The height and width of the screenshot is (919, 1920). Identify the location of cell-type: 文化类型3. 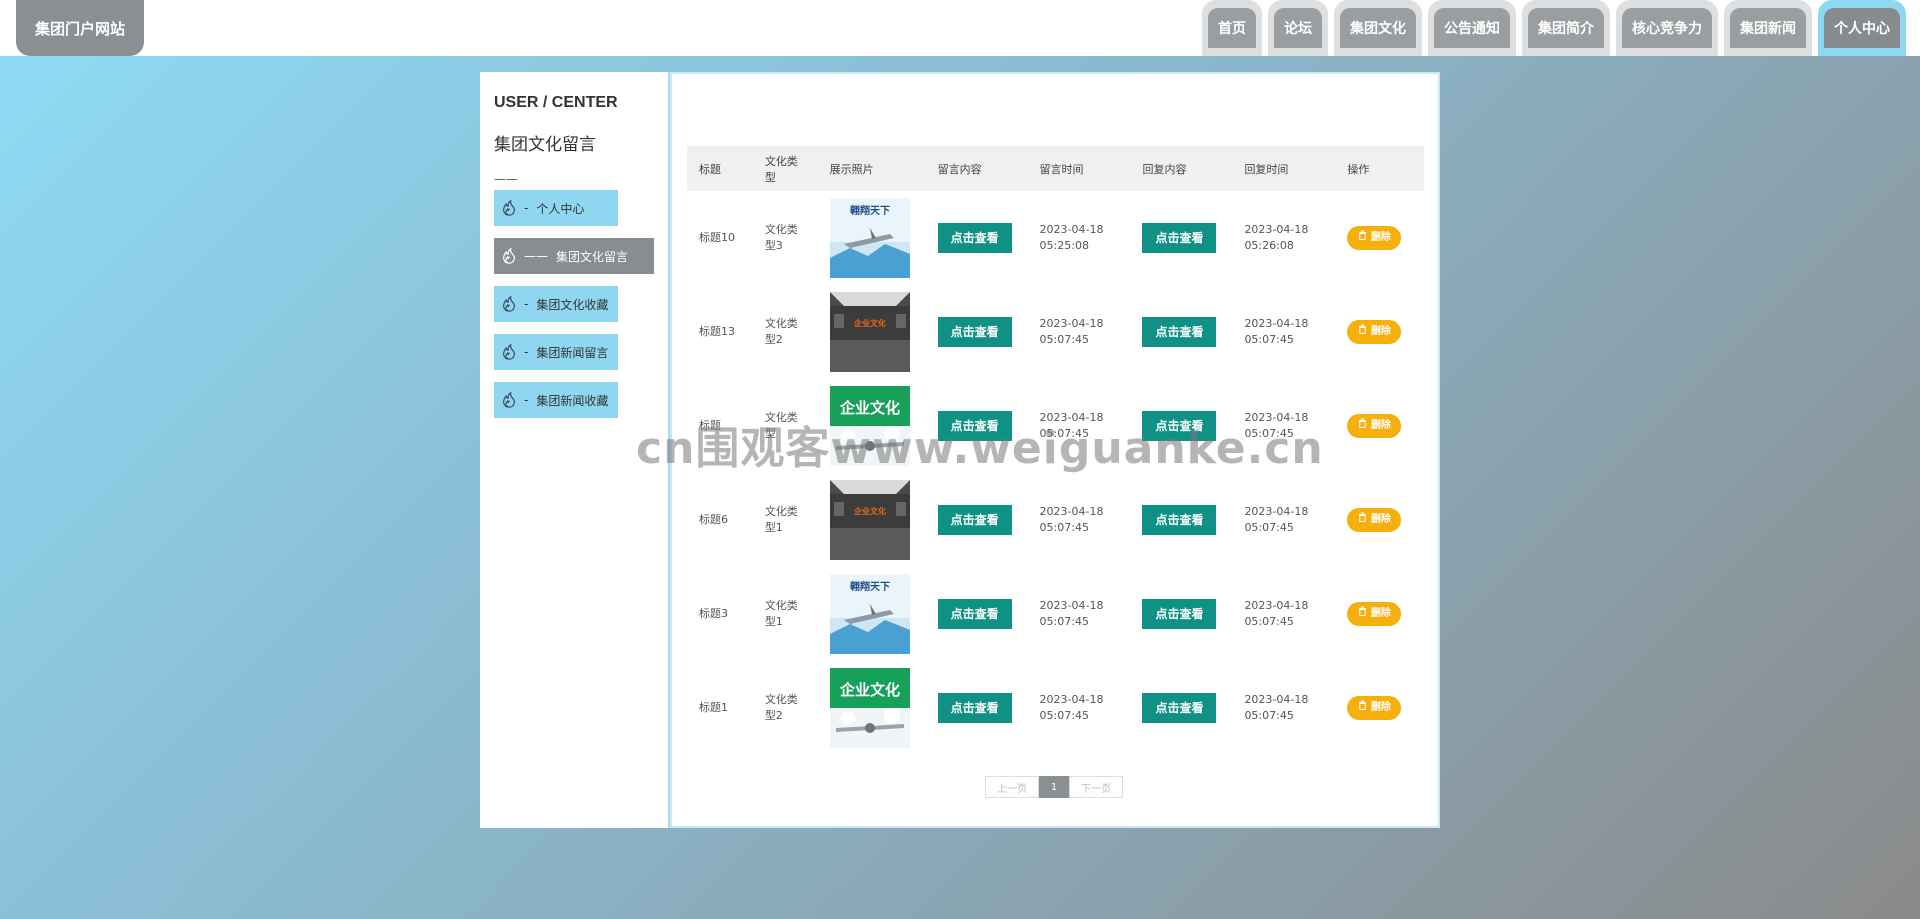
(781, 237).